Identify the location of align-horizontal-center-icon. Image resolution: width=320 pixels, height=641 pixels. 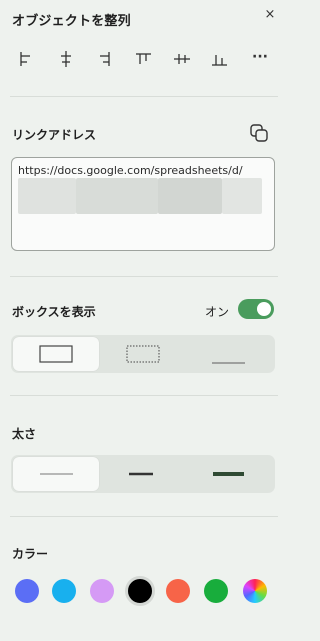
(66, 59).